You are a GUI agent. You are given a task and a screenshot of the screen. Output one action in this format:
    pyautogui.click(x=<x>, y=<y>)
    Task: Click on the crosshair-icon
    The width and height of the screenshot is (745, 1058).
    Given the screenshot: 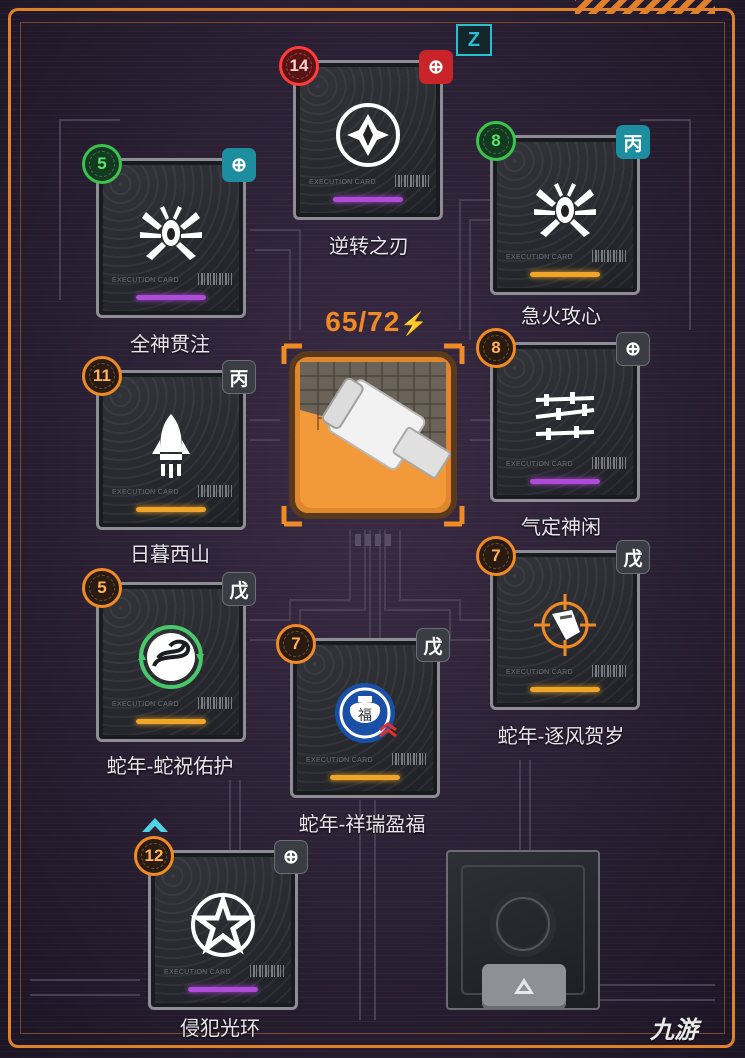 What is the action you would take?
    pyautogui.click(x=565, y=625)
    